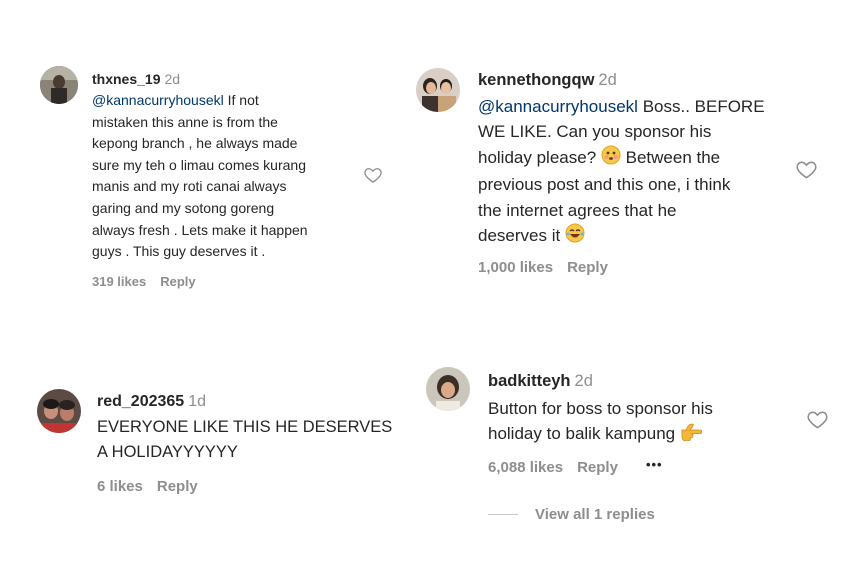 This screenshot has height=565, width=844. What do you see at coordinates (120, 486) in the screenshot?
I see `like-count: 6 likes` at bounding box center [120, 486].